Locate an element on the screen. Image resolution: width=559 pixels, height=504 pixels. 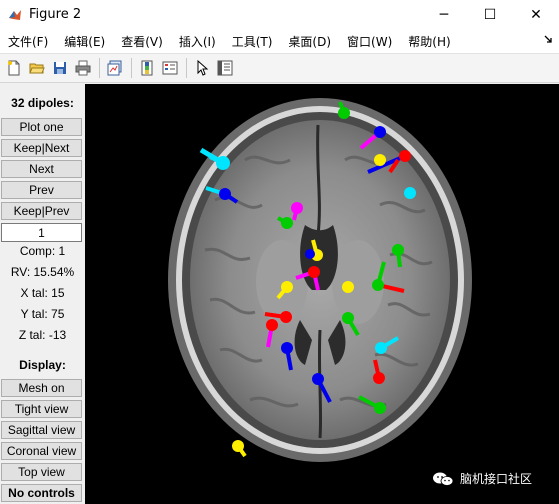
dipole-count-label: 32 dipoles: is located at coordinates (42, 103).